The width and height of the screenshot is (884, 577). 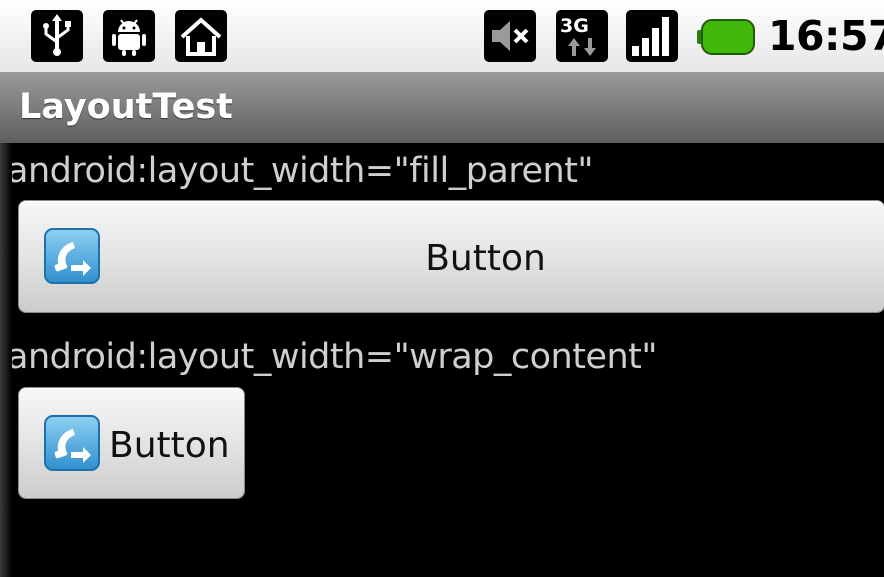 I want to click on phone-forward-icon, so click(x=72, y=443).